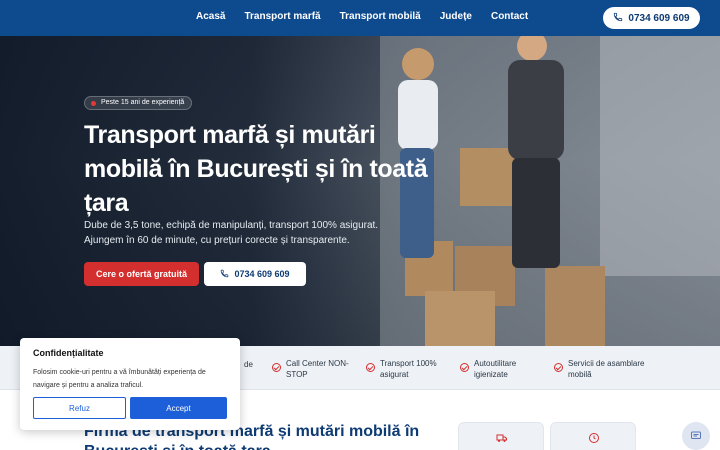 The width and height of the screenshot is (720, 450). I want to click on experience-badge-label: Peste 15 ani de experiență, so click(143, 102).